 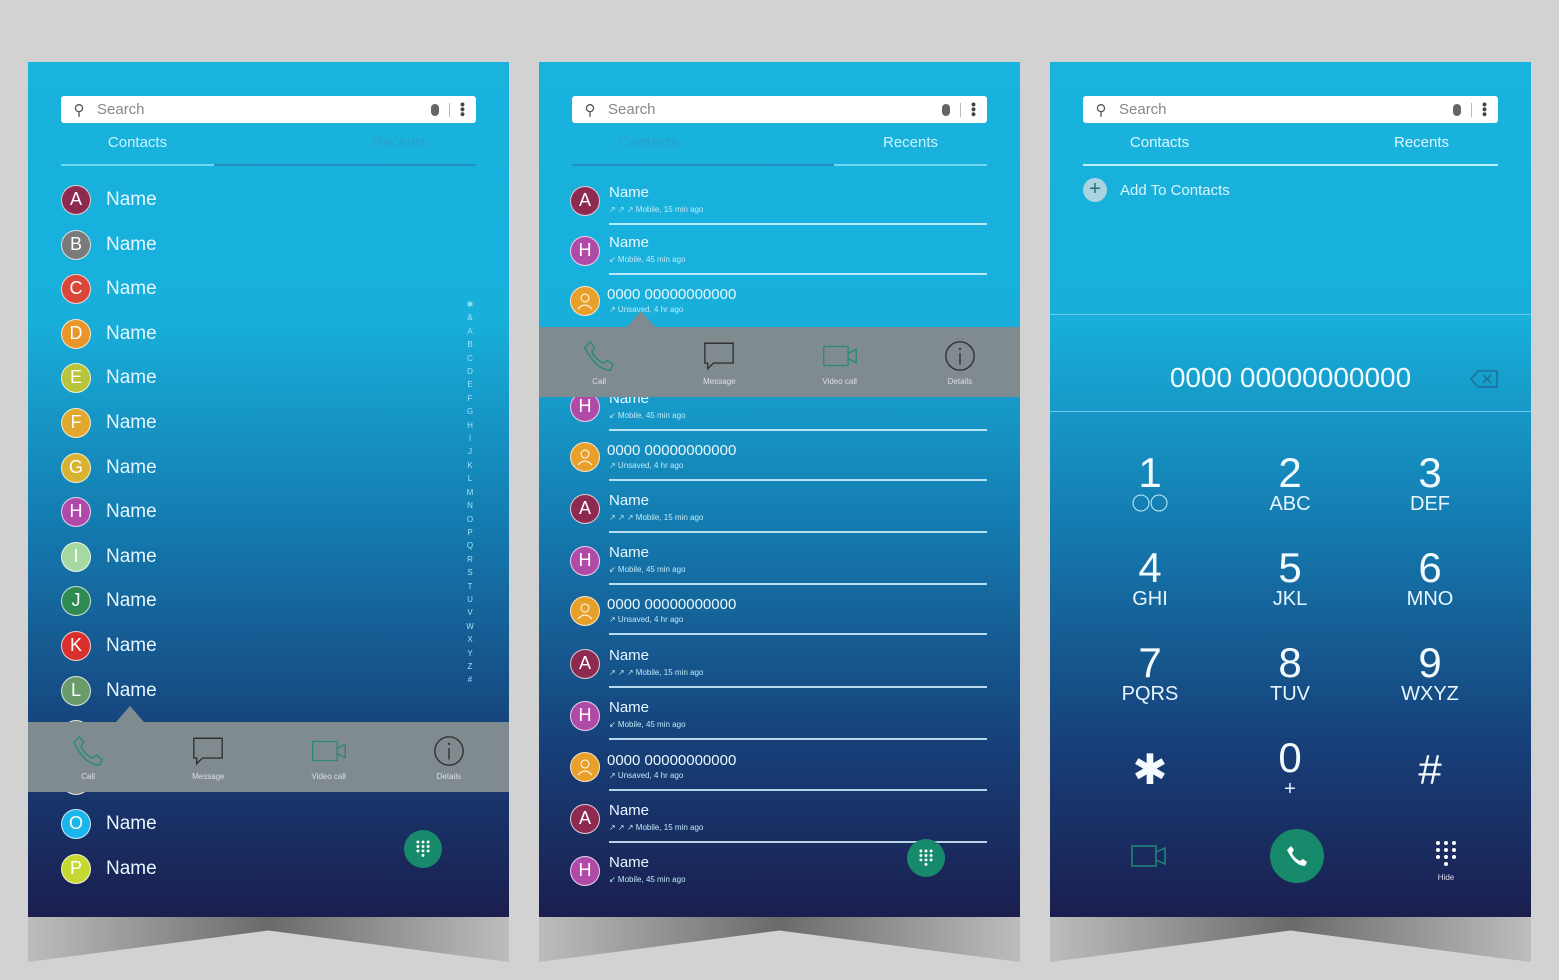 I want to click on contact-row: I Name, so click(x=238, y=561).